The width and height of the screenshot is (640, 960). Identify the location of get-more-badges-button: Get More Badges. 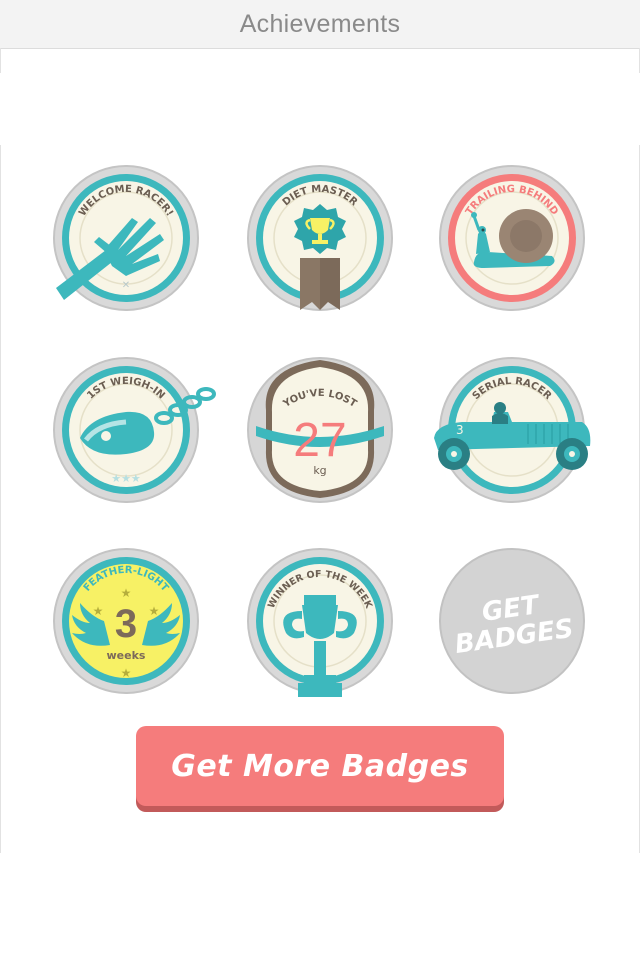
(320, 766).